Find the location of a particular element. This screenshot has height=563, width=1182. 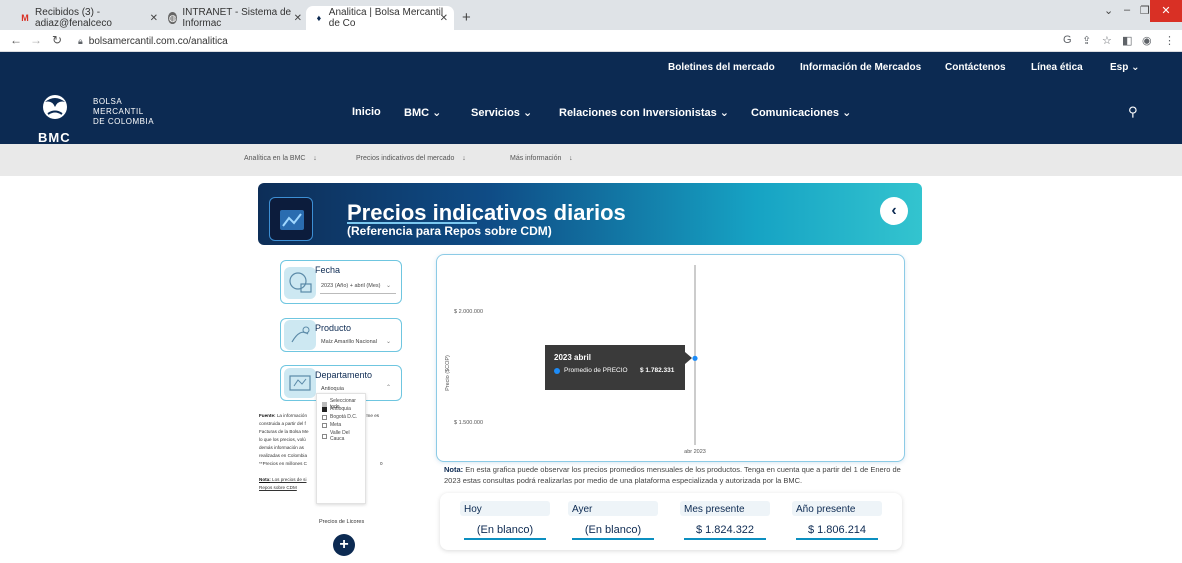

subnav-mas-info: Más información ↓ is located at coordinates (541, 158).